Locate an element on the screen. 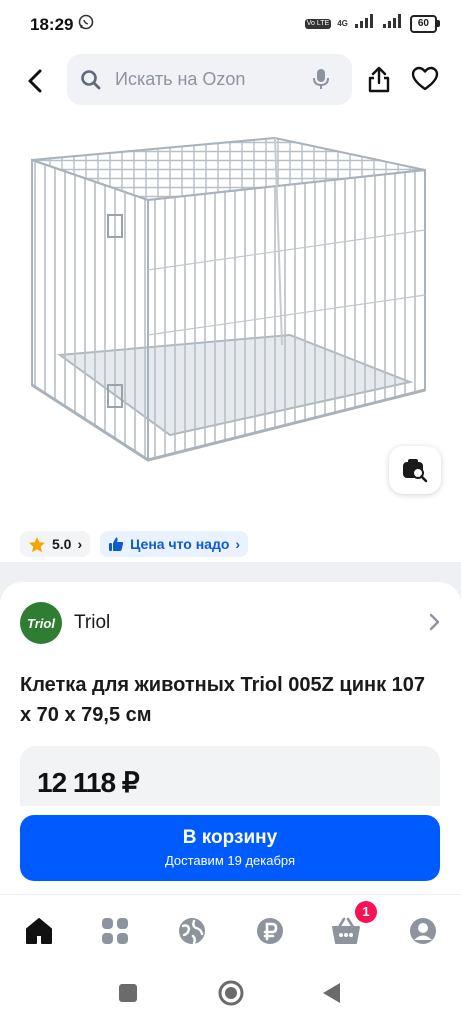 This screenshot has height=1029, width=461. status-bar: 18:29 Vo LTE 4G 60 is located at coordinates (230, 25).